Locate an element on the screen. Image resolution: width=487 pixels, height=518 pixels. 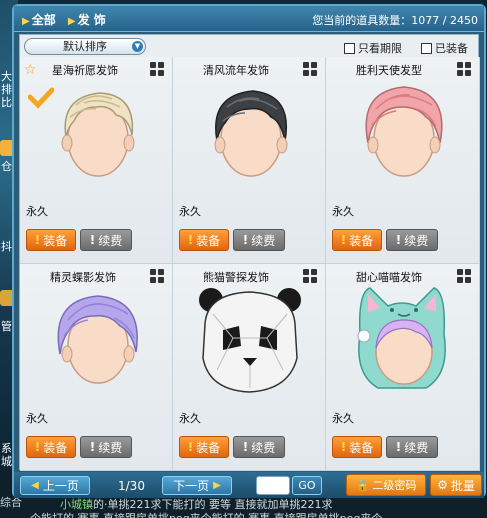
checkbox-label: 只看期限 is located at coordinates (380, 48).